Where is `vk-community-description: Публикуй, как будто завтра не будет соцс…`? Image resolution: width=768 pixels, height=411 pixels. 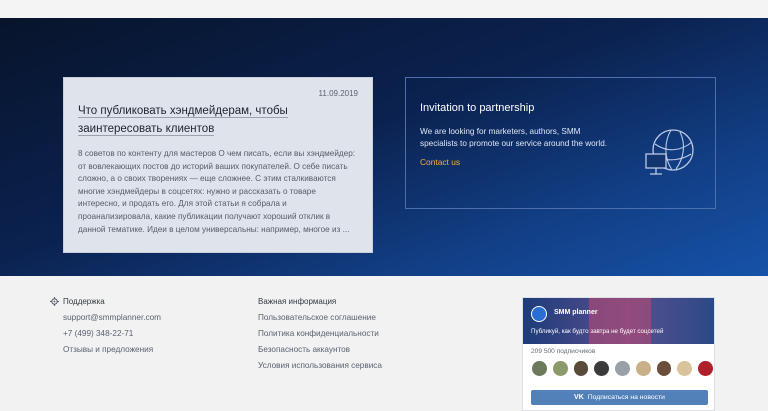
vk-community-description: Публикуй, как будто завтра не будет соцс… is located at coordinates (597, 331).